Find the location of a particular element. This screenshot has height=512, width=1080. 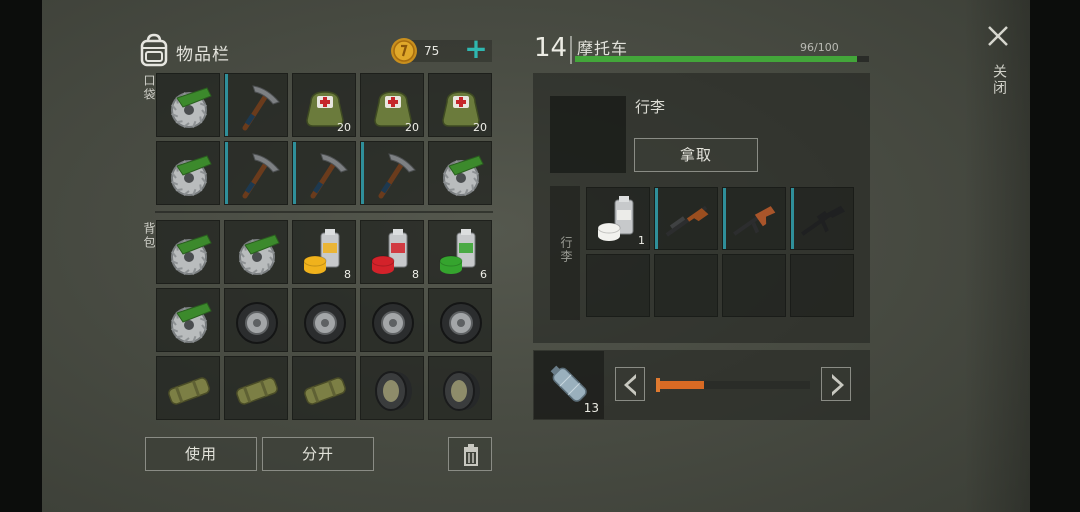

item-count: 1 is located at coordinates (641, 240).